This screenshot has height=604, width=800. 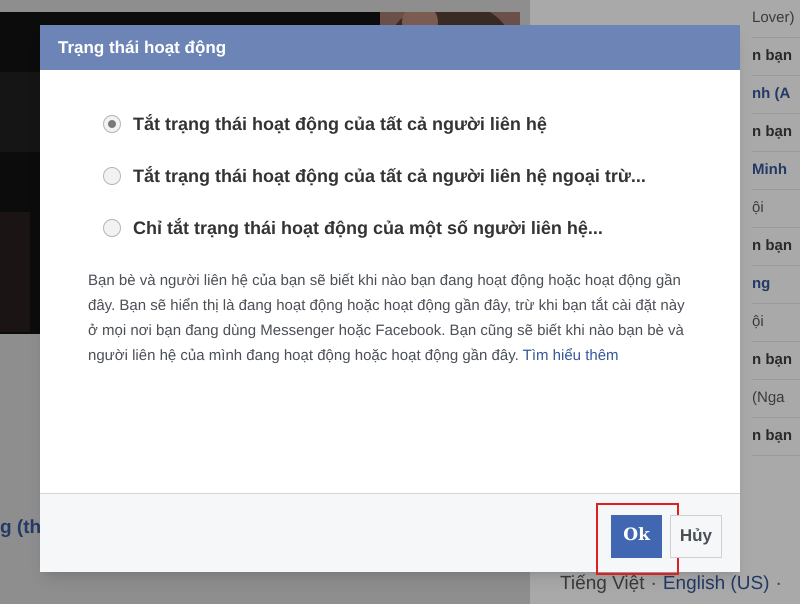 I want to click on friend-text: Lover), so click(x=773, y=18).